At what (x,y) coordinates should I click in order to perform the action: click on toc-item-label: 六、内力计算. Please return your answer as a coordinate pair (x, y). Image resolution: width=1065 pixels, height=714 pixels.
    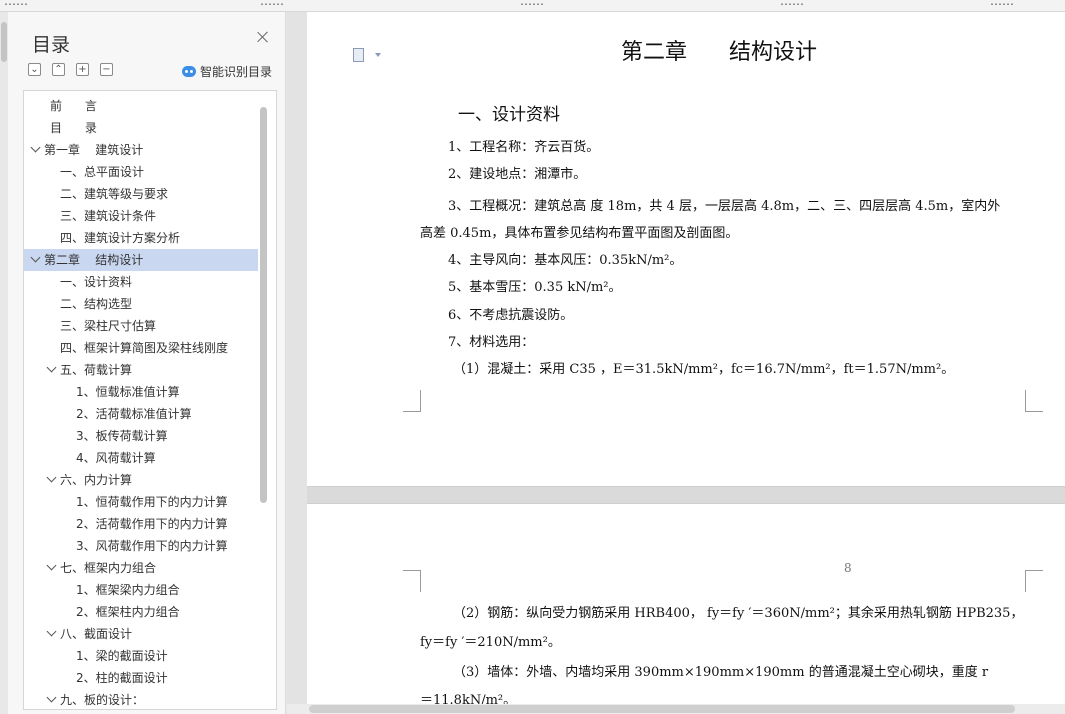
    Looking at the image, I should click on (96, 480).